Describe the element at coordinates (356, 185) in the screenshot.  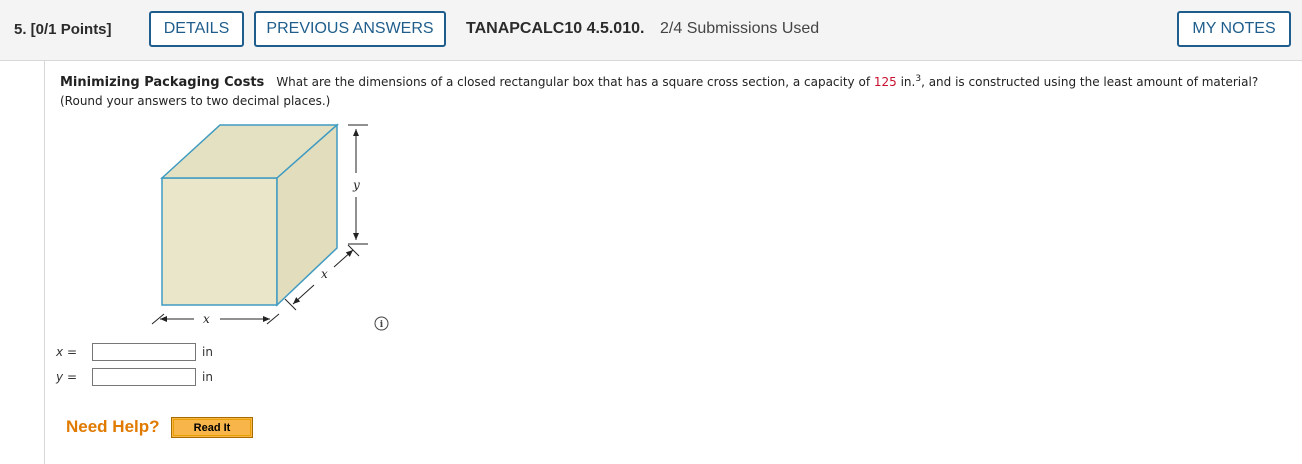
I see `y-label: y` at that location.